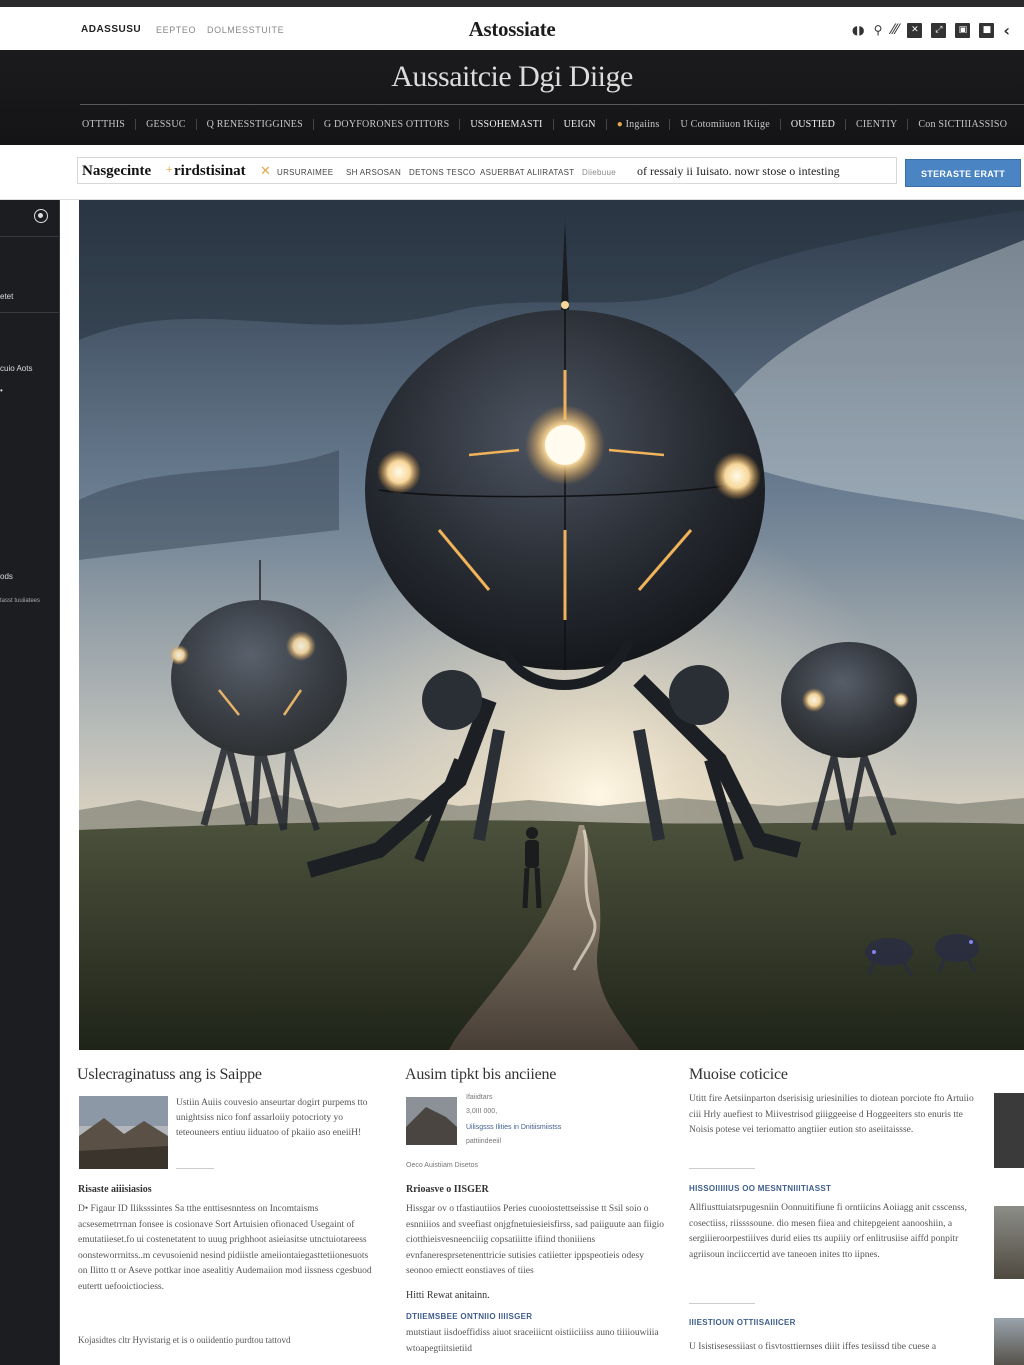 This screenshot has width=1024, height=1365. I want to click on nav-item-7-label: Ingaiins, so click(642, 124).